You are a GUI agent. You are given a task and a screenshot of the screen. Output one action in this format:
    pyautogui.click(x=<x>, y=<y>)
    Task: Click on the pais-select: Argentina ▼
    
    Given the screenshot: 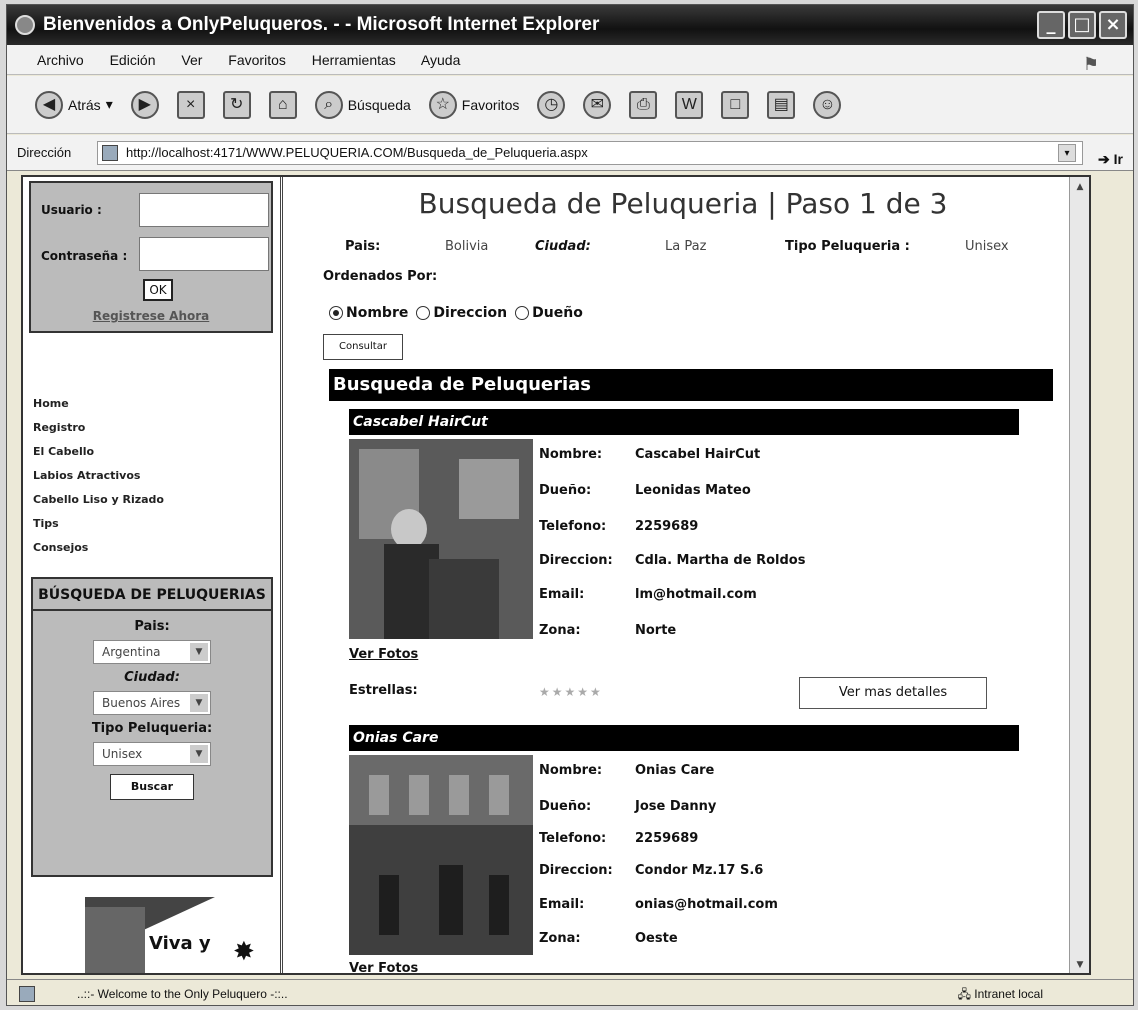 What is the action you would take?
    pyautogui.click(x=152, y=652)
    